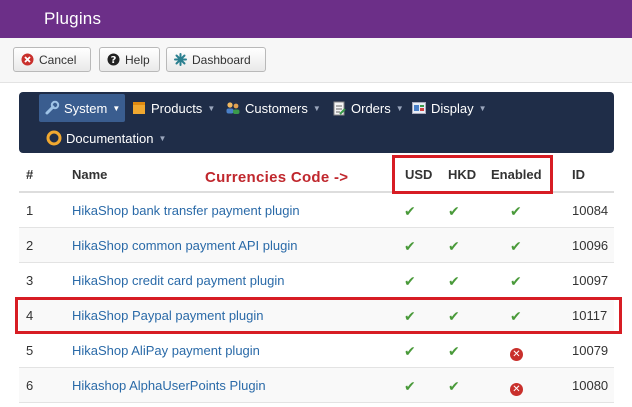 This screenshot has width=632, height=407. I want to click on plugin-id: 10080, so click(590, 385).